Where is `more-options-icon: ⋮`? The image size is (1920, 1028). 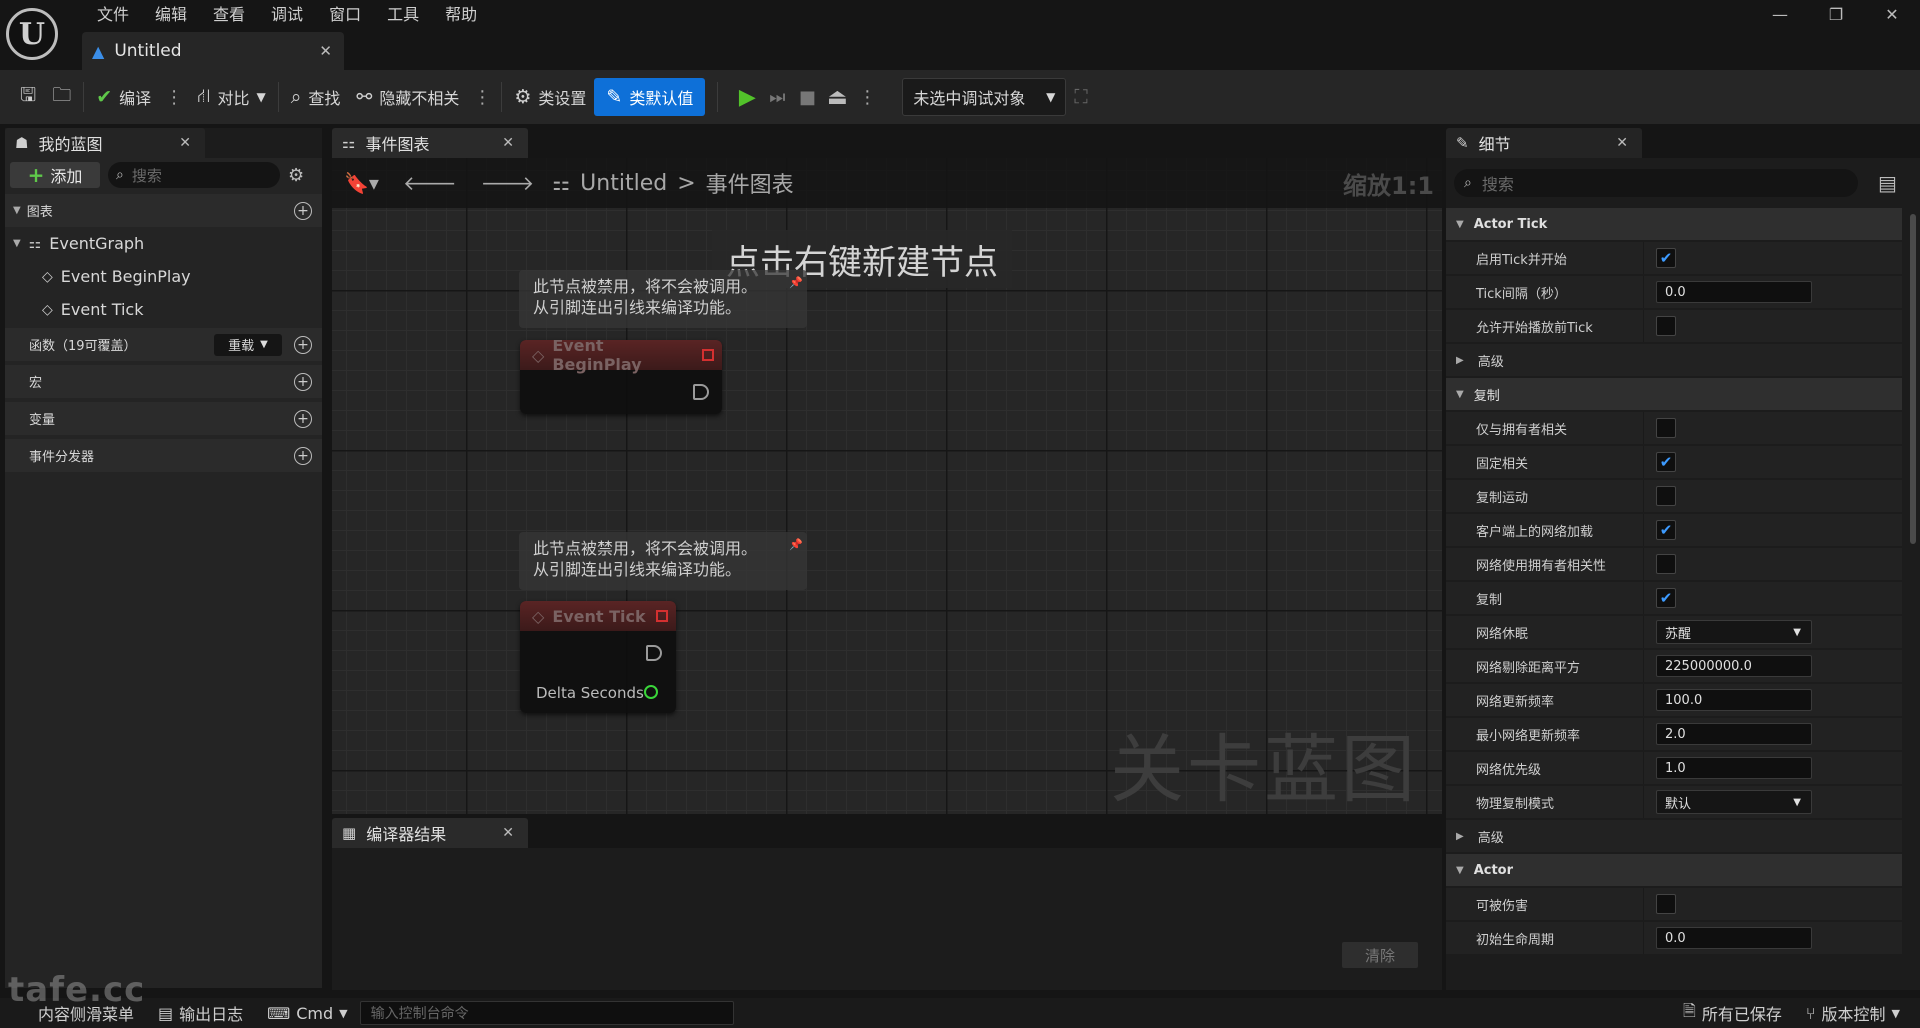 more-options-icon: ⋮ is located at coordinates (482, 97).